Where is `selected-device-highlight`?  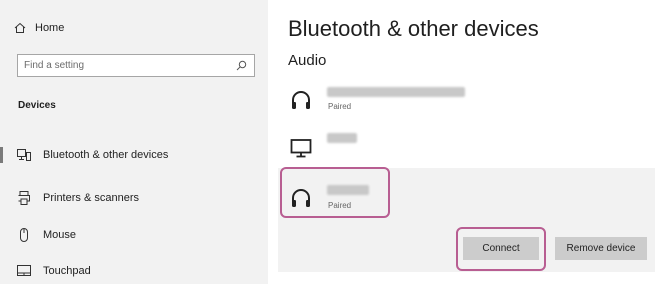 selected-device-highlight is located at coordinates (335, 192).